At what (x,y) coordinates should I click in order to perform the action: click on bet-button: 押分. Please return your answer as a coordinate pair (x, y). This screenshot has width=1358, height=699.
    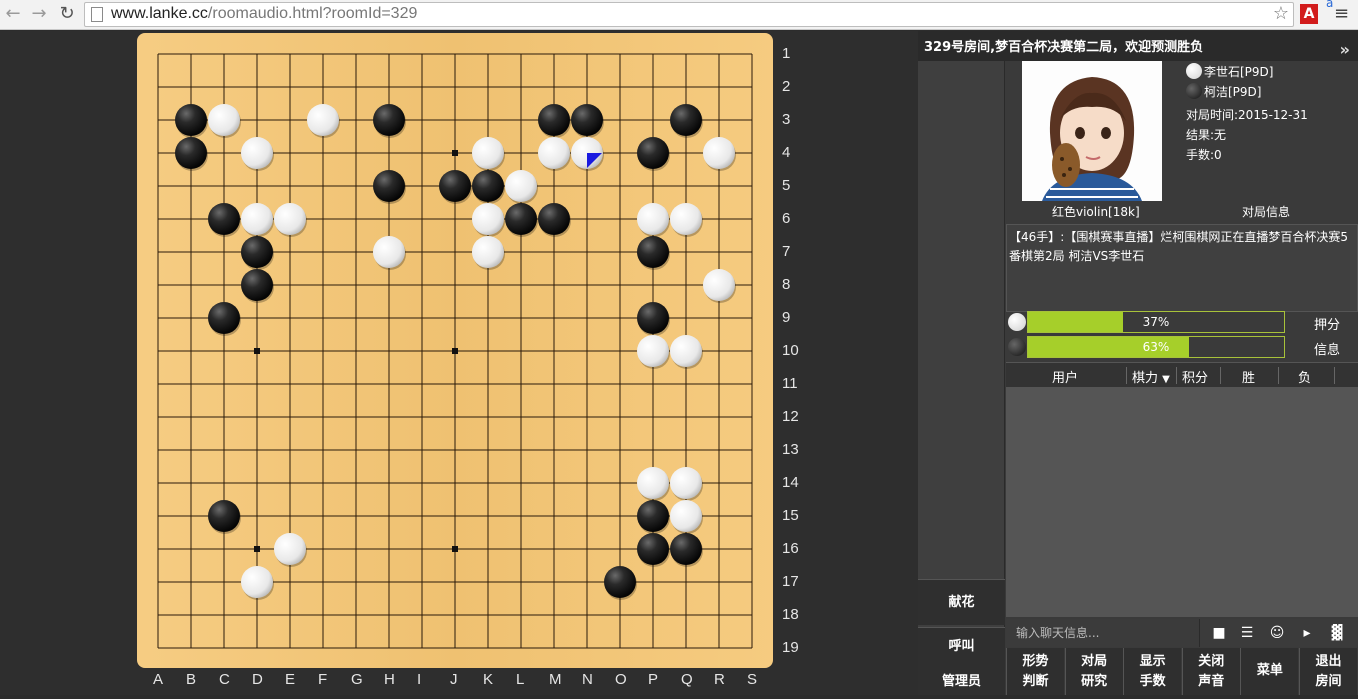
    Looking at the image, I should click on (1327, 323).